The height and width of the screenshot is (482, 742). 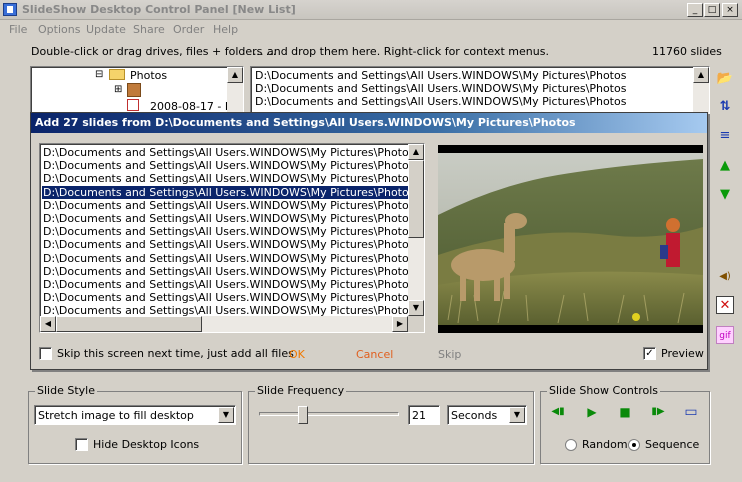 I want to click on menu-order: Order, so click(x=188, y=29).